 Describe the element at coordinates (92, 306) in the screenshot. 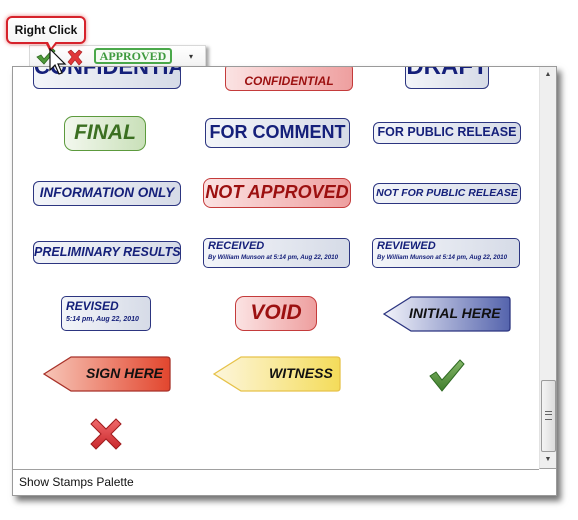

I see `stamp-label: REVISED` at that location.